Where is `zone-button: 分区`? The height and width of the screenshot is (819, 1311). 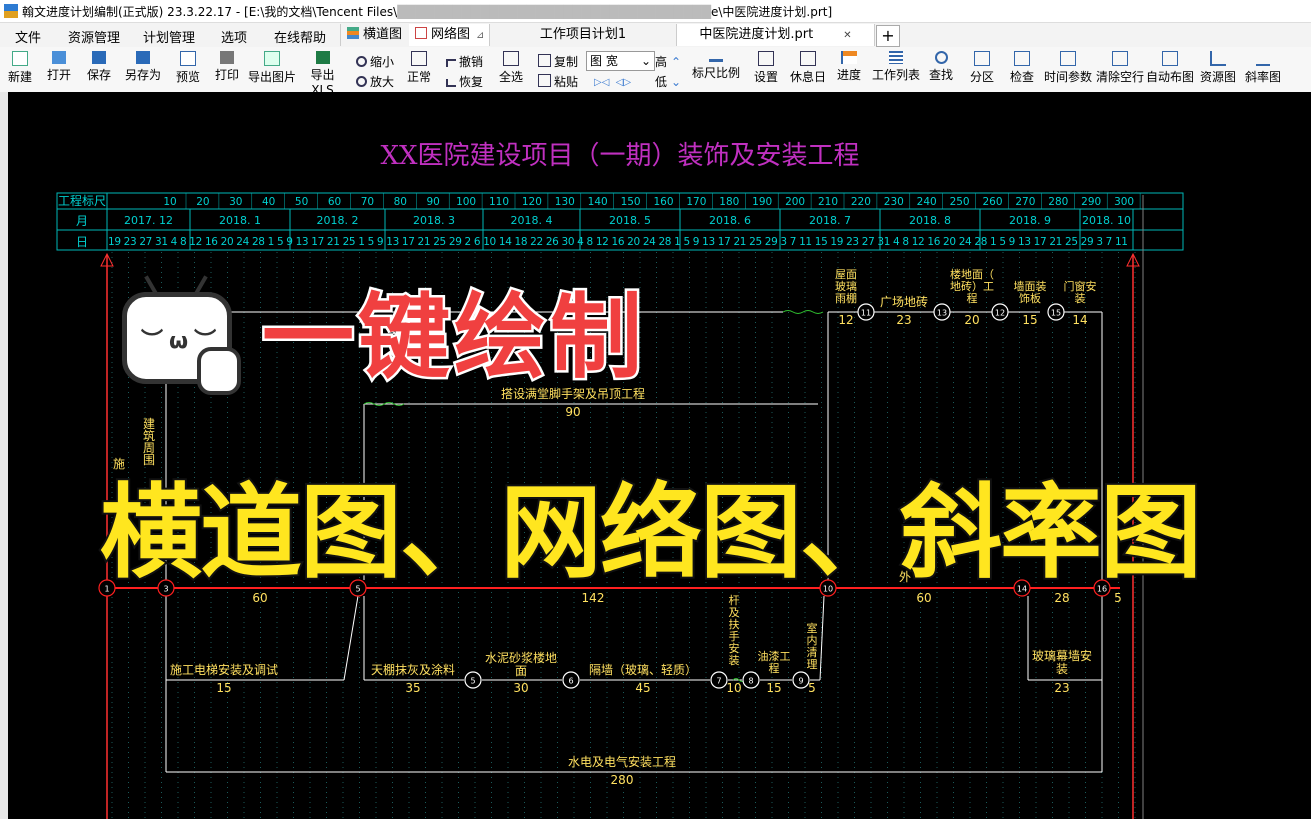
zone-button: 分区 is located at coordinates (982, 67).